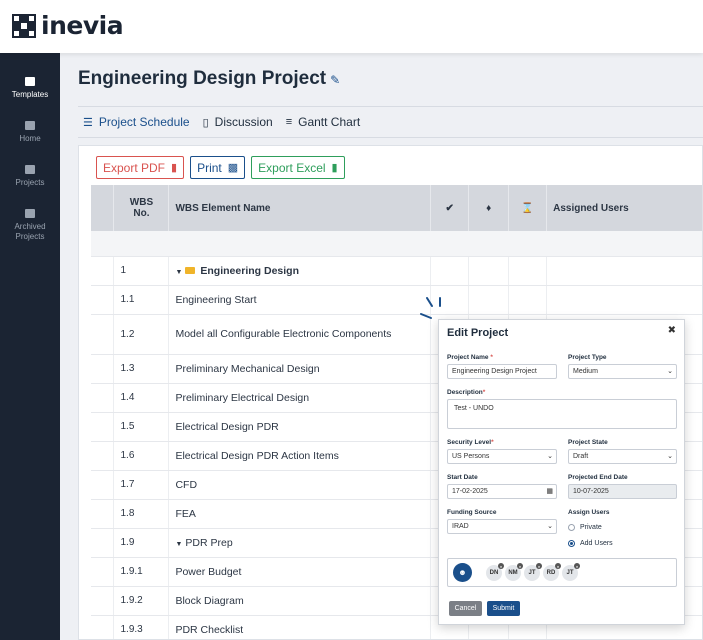 Image resolution: width=703 pixels, height=640 pixels. I want to click on tab-label: Gantt Chart, so click(329, 122).